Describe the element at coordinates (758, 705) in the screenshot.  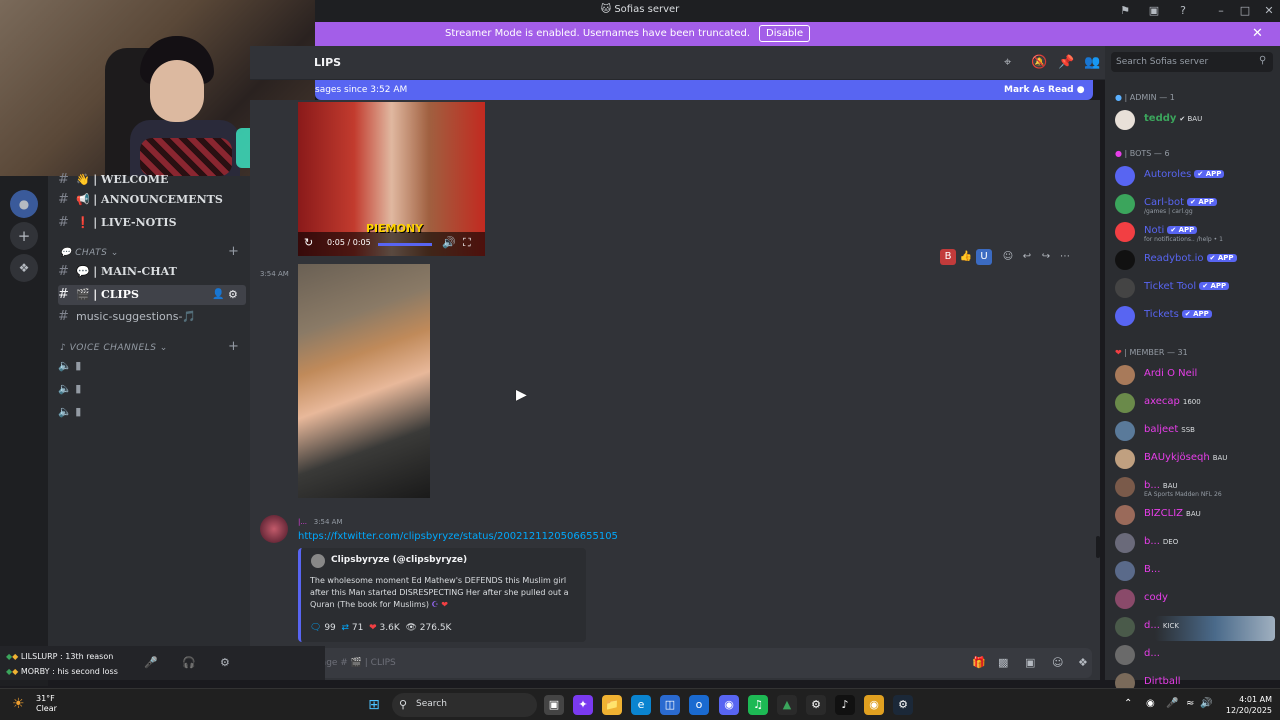
I see `spotify-icon: ♫` at that location.